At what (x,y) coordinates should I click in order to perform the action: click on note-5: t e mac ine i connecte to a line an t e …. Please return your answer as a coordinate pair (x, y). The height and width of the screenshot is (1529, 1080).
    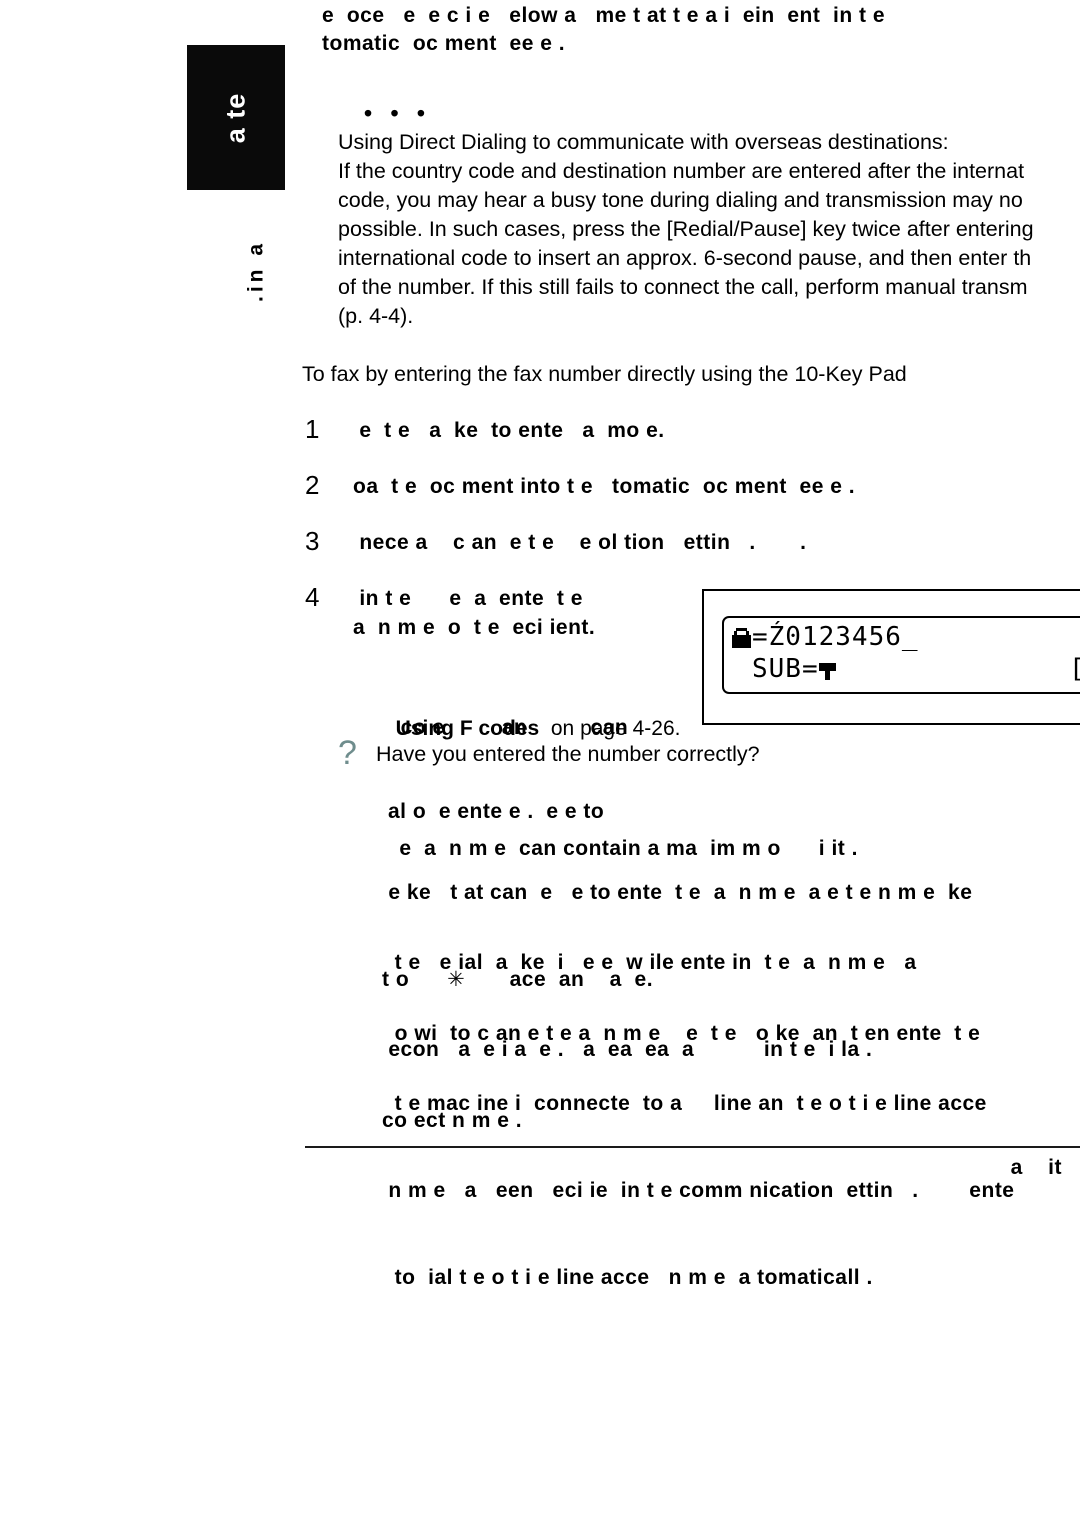
    Looking at the image, I should click on (731, 1190).